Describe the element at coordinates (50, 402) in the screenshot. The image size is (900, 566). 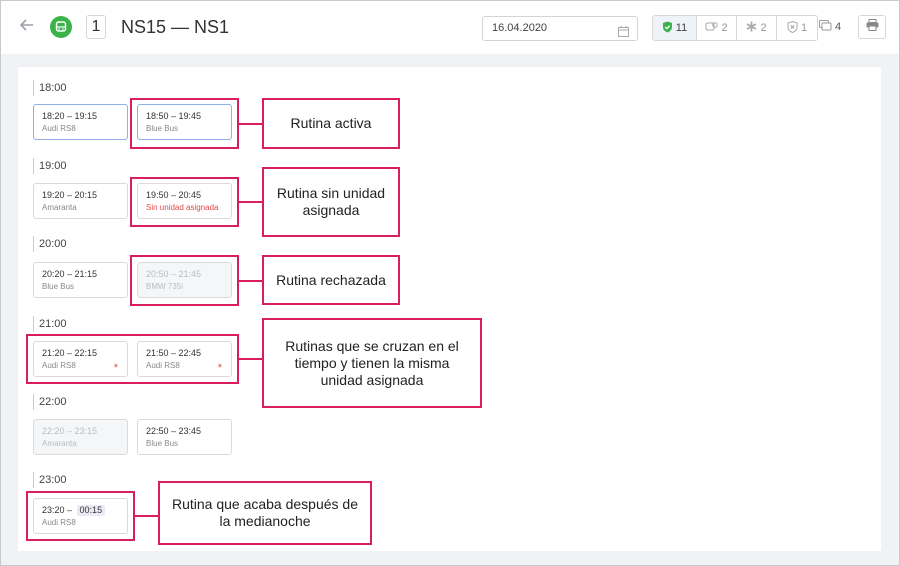
I see `hour-label: 22:00` at that location.